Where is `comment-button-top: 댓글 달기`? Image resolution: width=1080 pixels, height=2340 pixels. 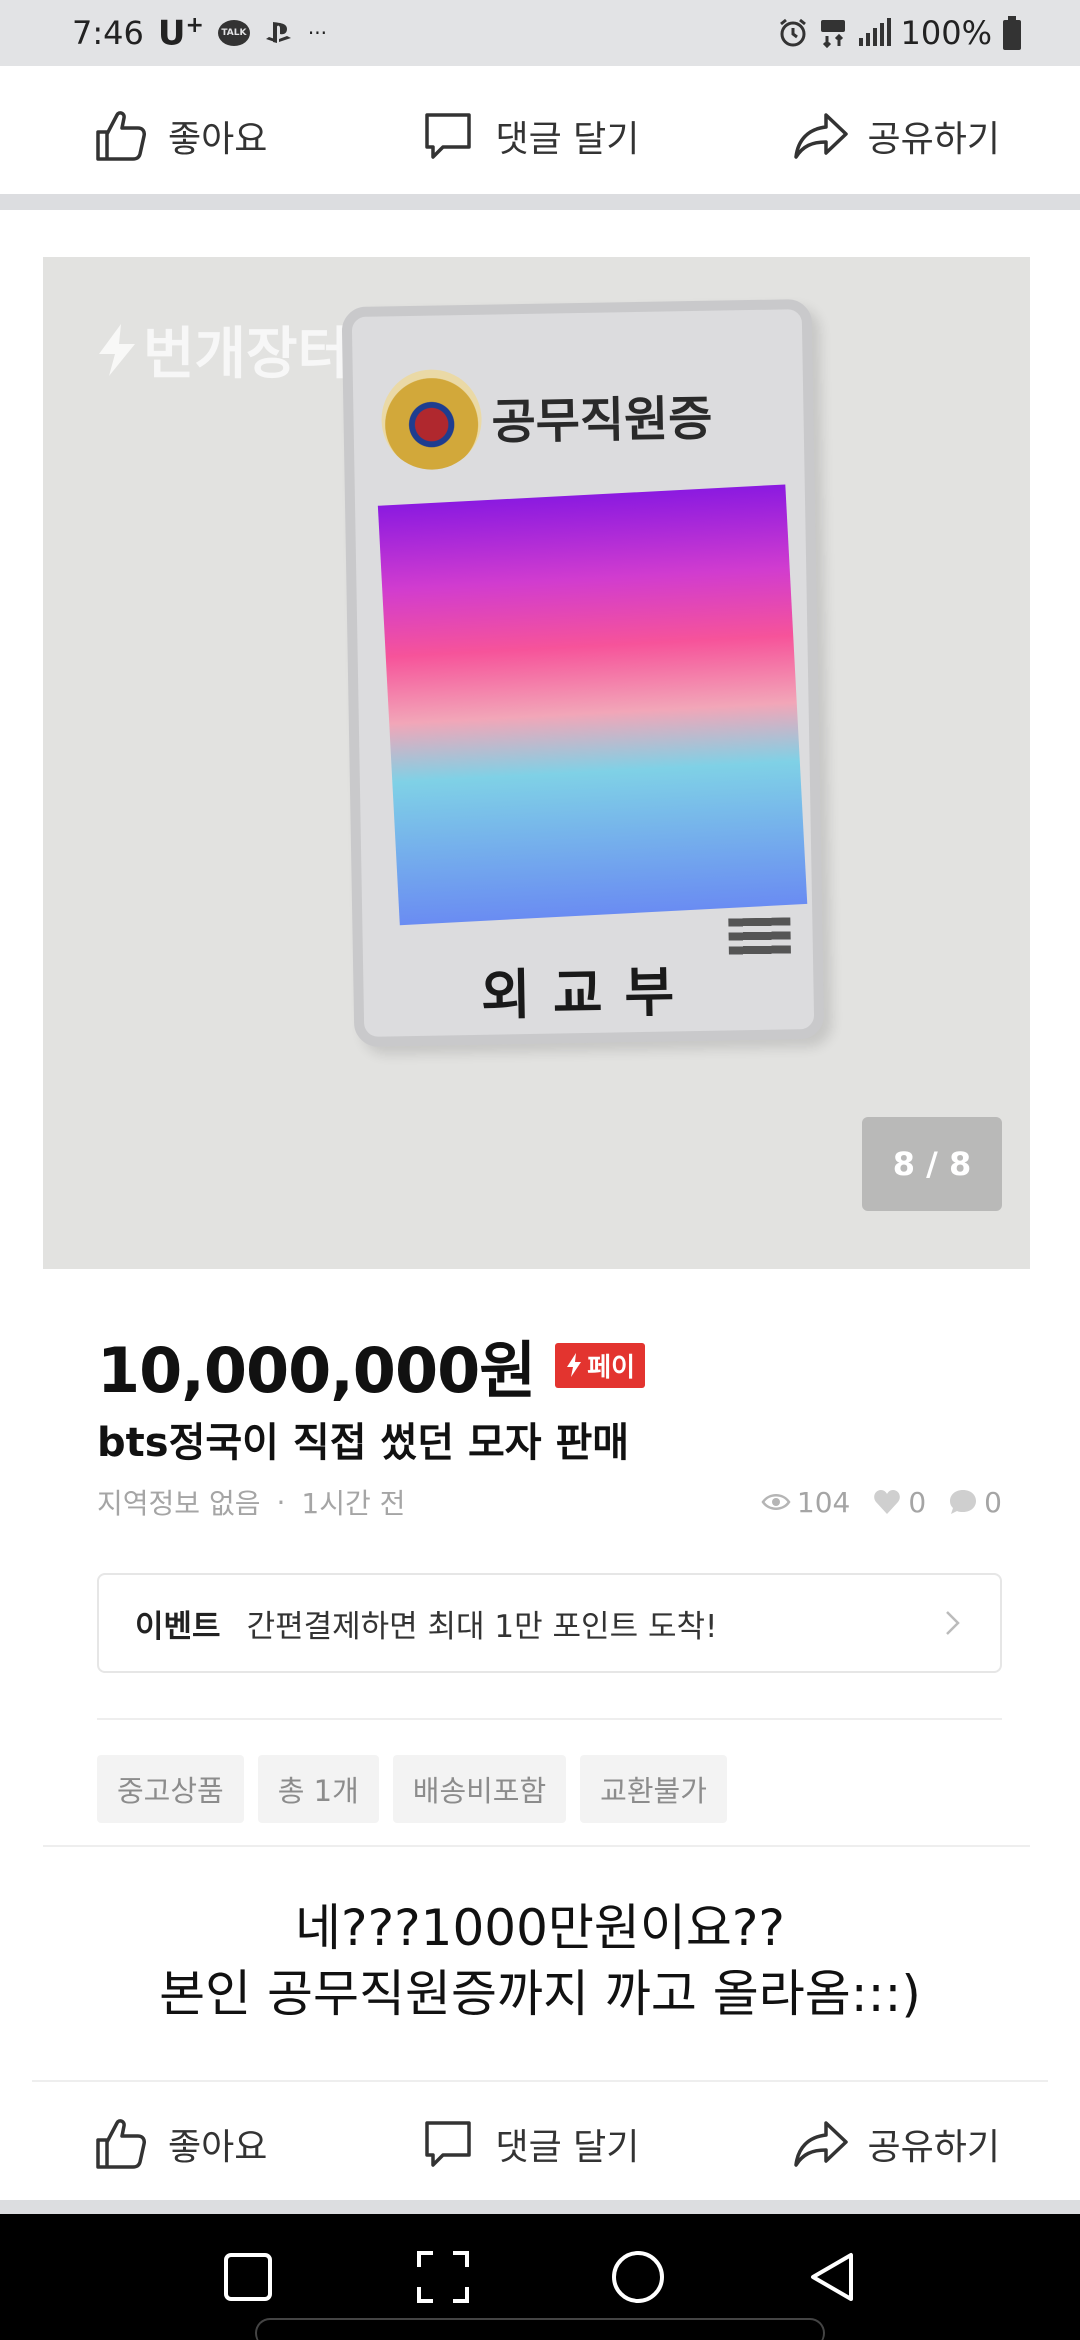 comment-button-top: 댓글 달기 is located at coordinates (529, 136).